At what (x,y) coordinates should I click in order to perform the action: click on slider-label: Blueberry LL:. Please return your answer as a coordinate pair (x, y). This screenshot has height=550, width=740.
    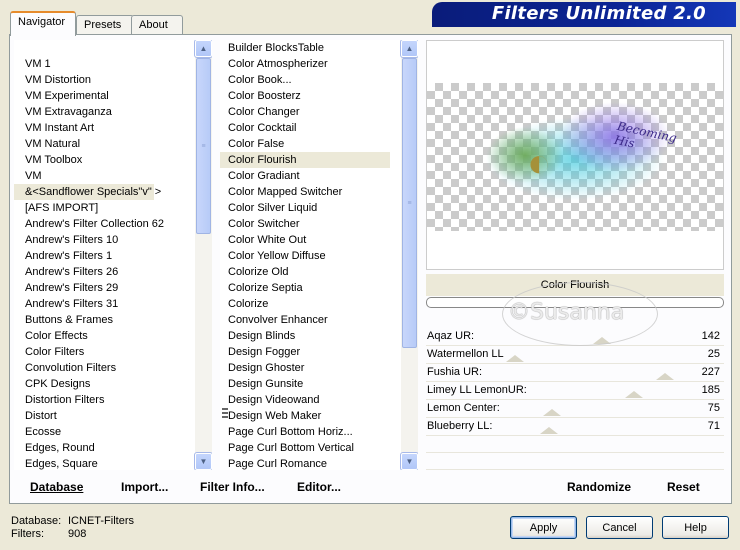
    Looking at the image, I should click on (460, 426).